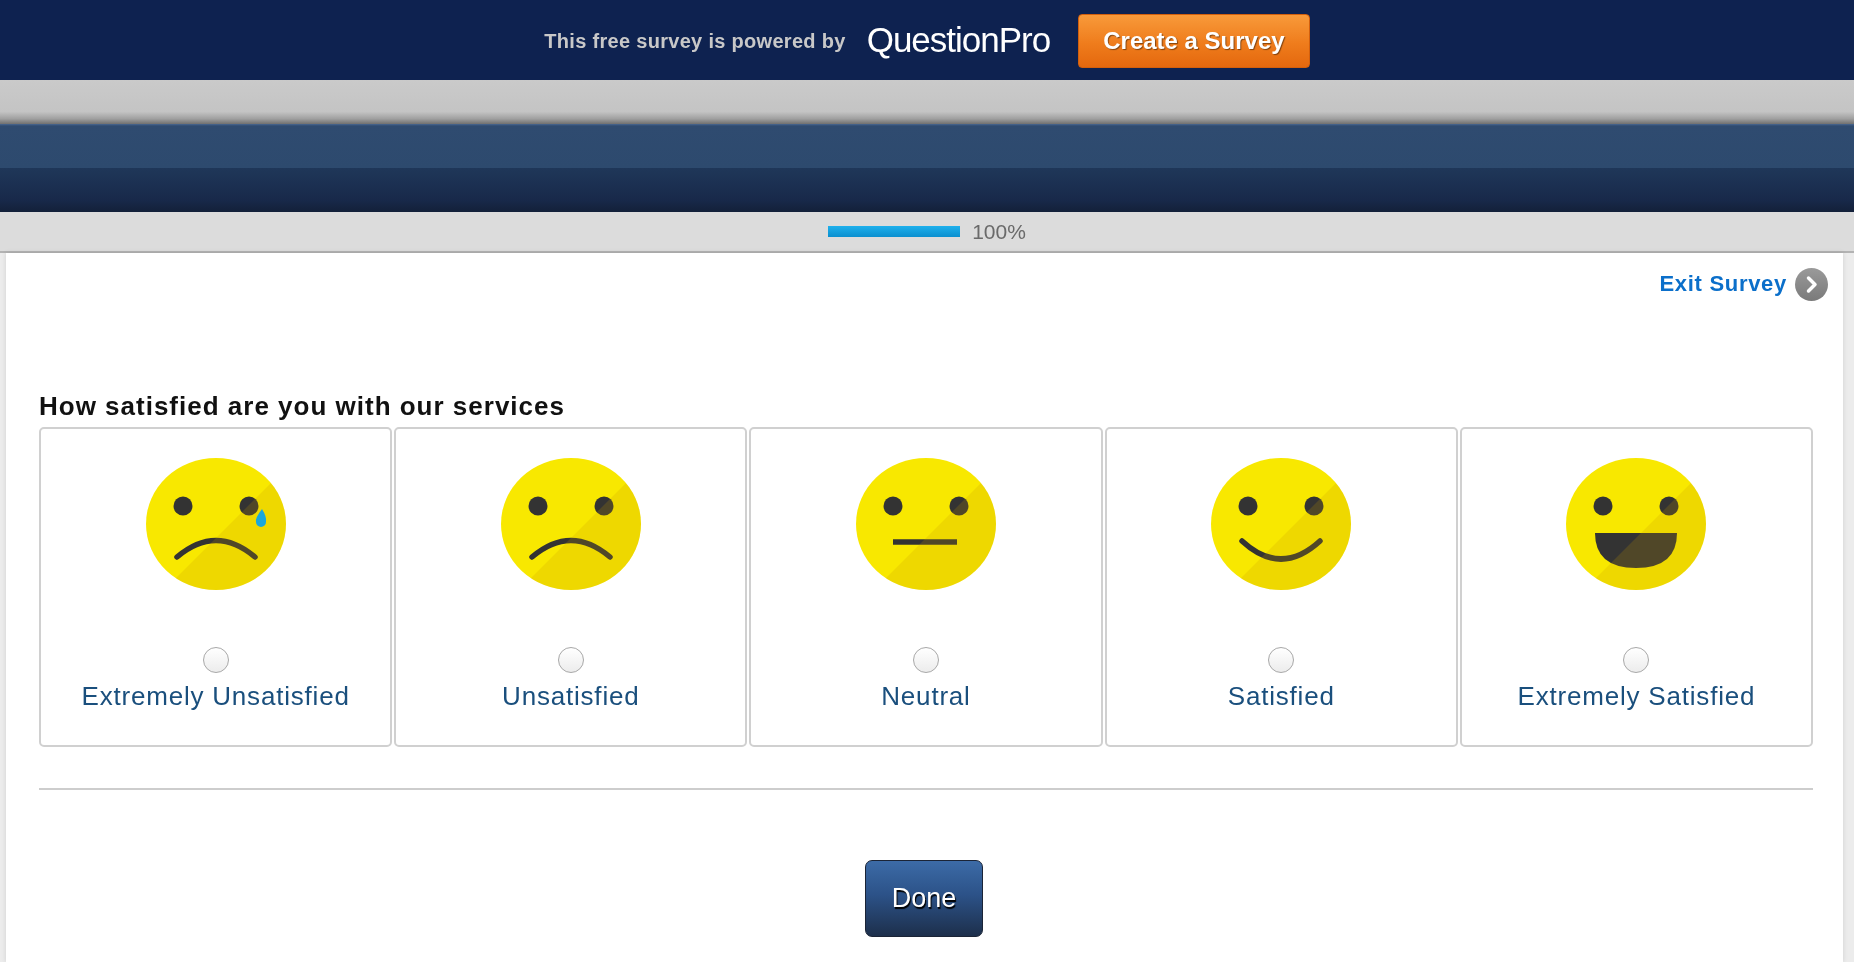  Describe the element at coordinates (695, 41) in the screenshot. I see `powered-by-text: This free survey is powered by` at that location.